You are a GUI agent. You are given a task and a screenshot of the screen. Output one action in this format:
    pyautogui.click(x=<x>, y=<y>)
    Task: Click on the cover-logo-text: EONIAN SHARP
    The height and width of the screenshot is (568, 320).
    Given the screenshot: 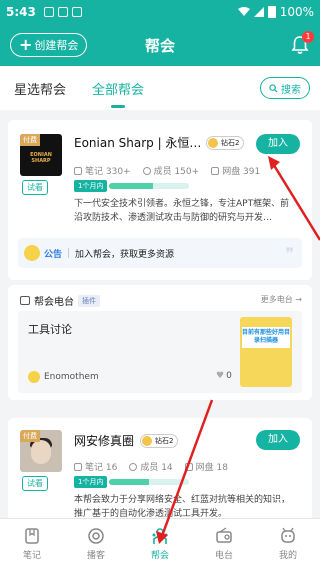 What is the action you would take?
    pyautogui.click(x=41, y=158)
    